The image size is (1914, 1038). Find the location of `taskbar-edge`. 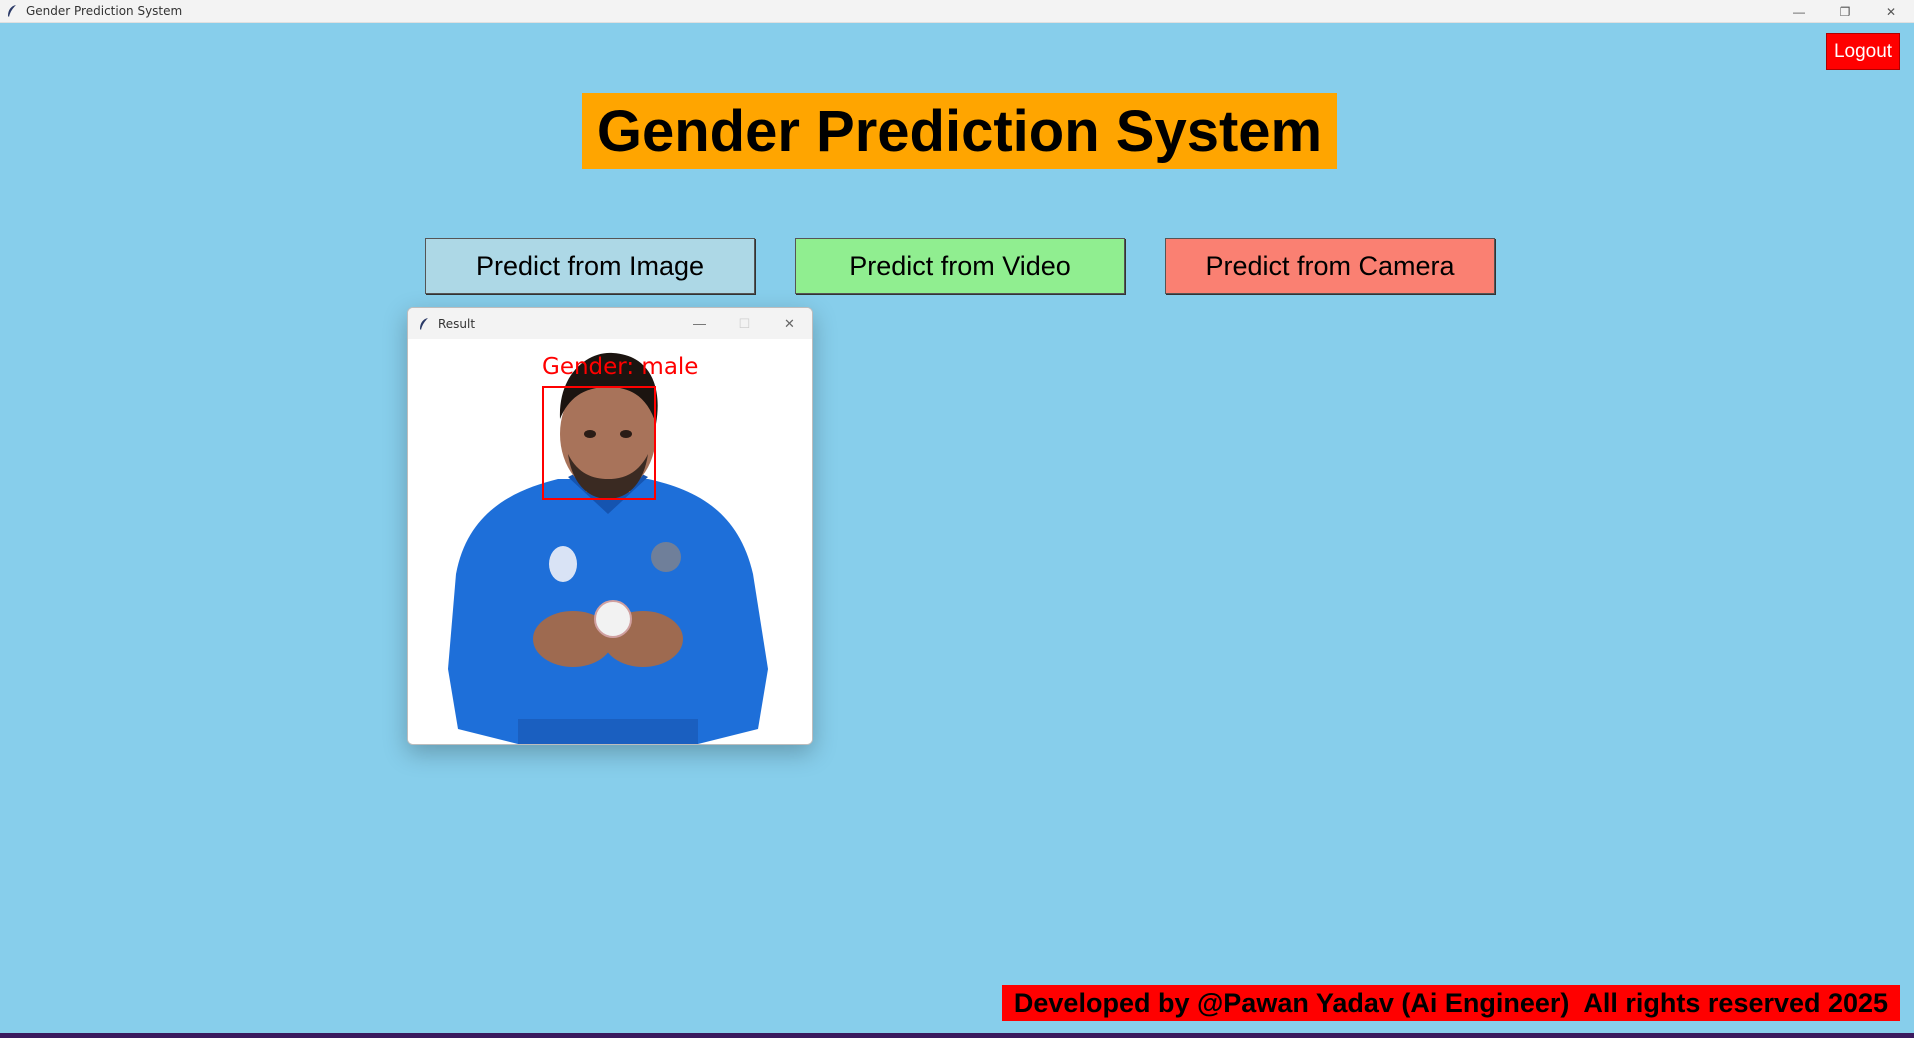

taskbar-edge is located at coordinates (957, 1035).